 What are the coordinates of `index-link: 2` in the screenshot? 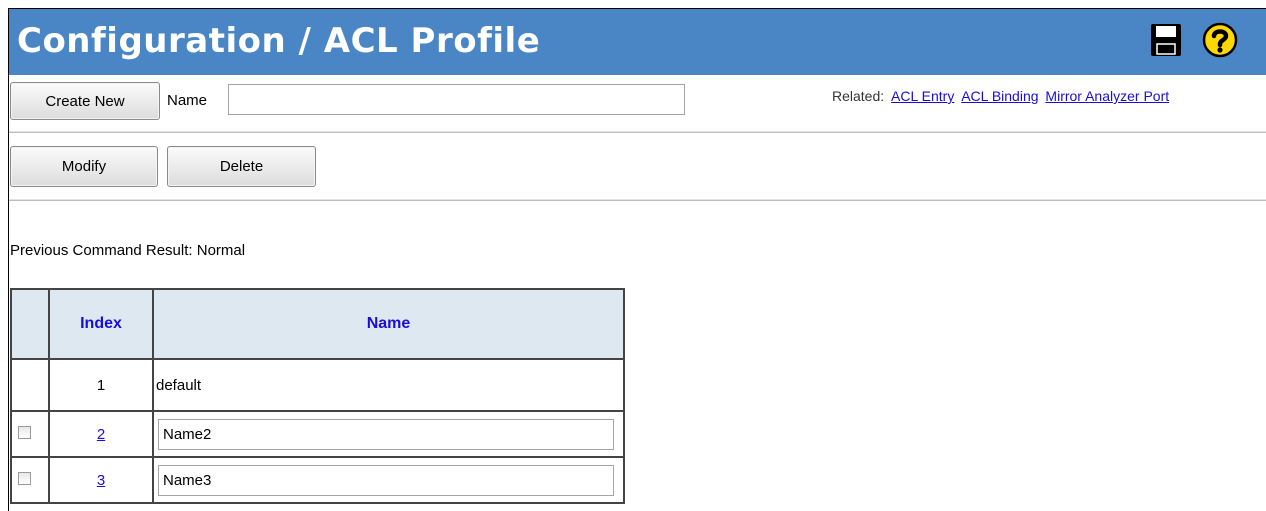 It's located at (101, 434).